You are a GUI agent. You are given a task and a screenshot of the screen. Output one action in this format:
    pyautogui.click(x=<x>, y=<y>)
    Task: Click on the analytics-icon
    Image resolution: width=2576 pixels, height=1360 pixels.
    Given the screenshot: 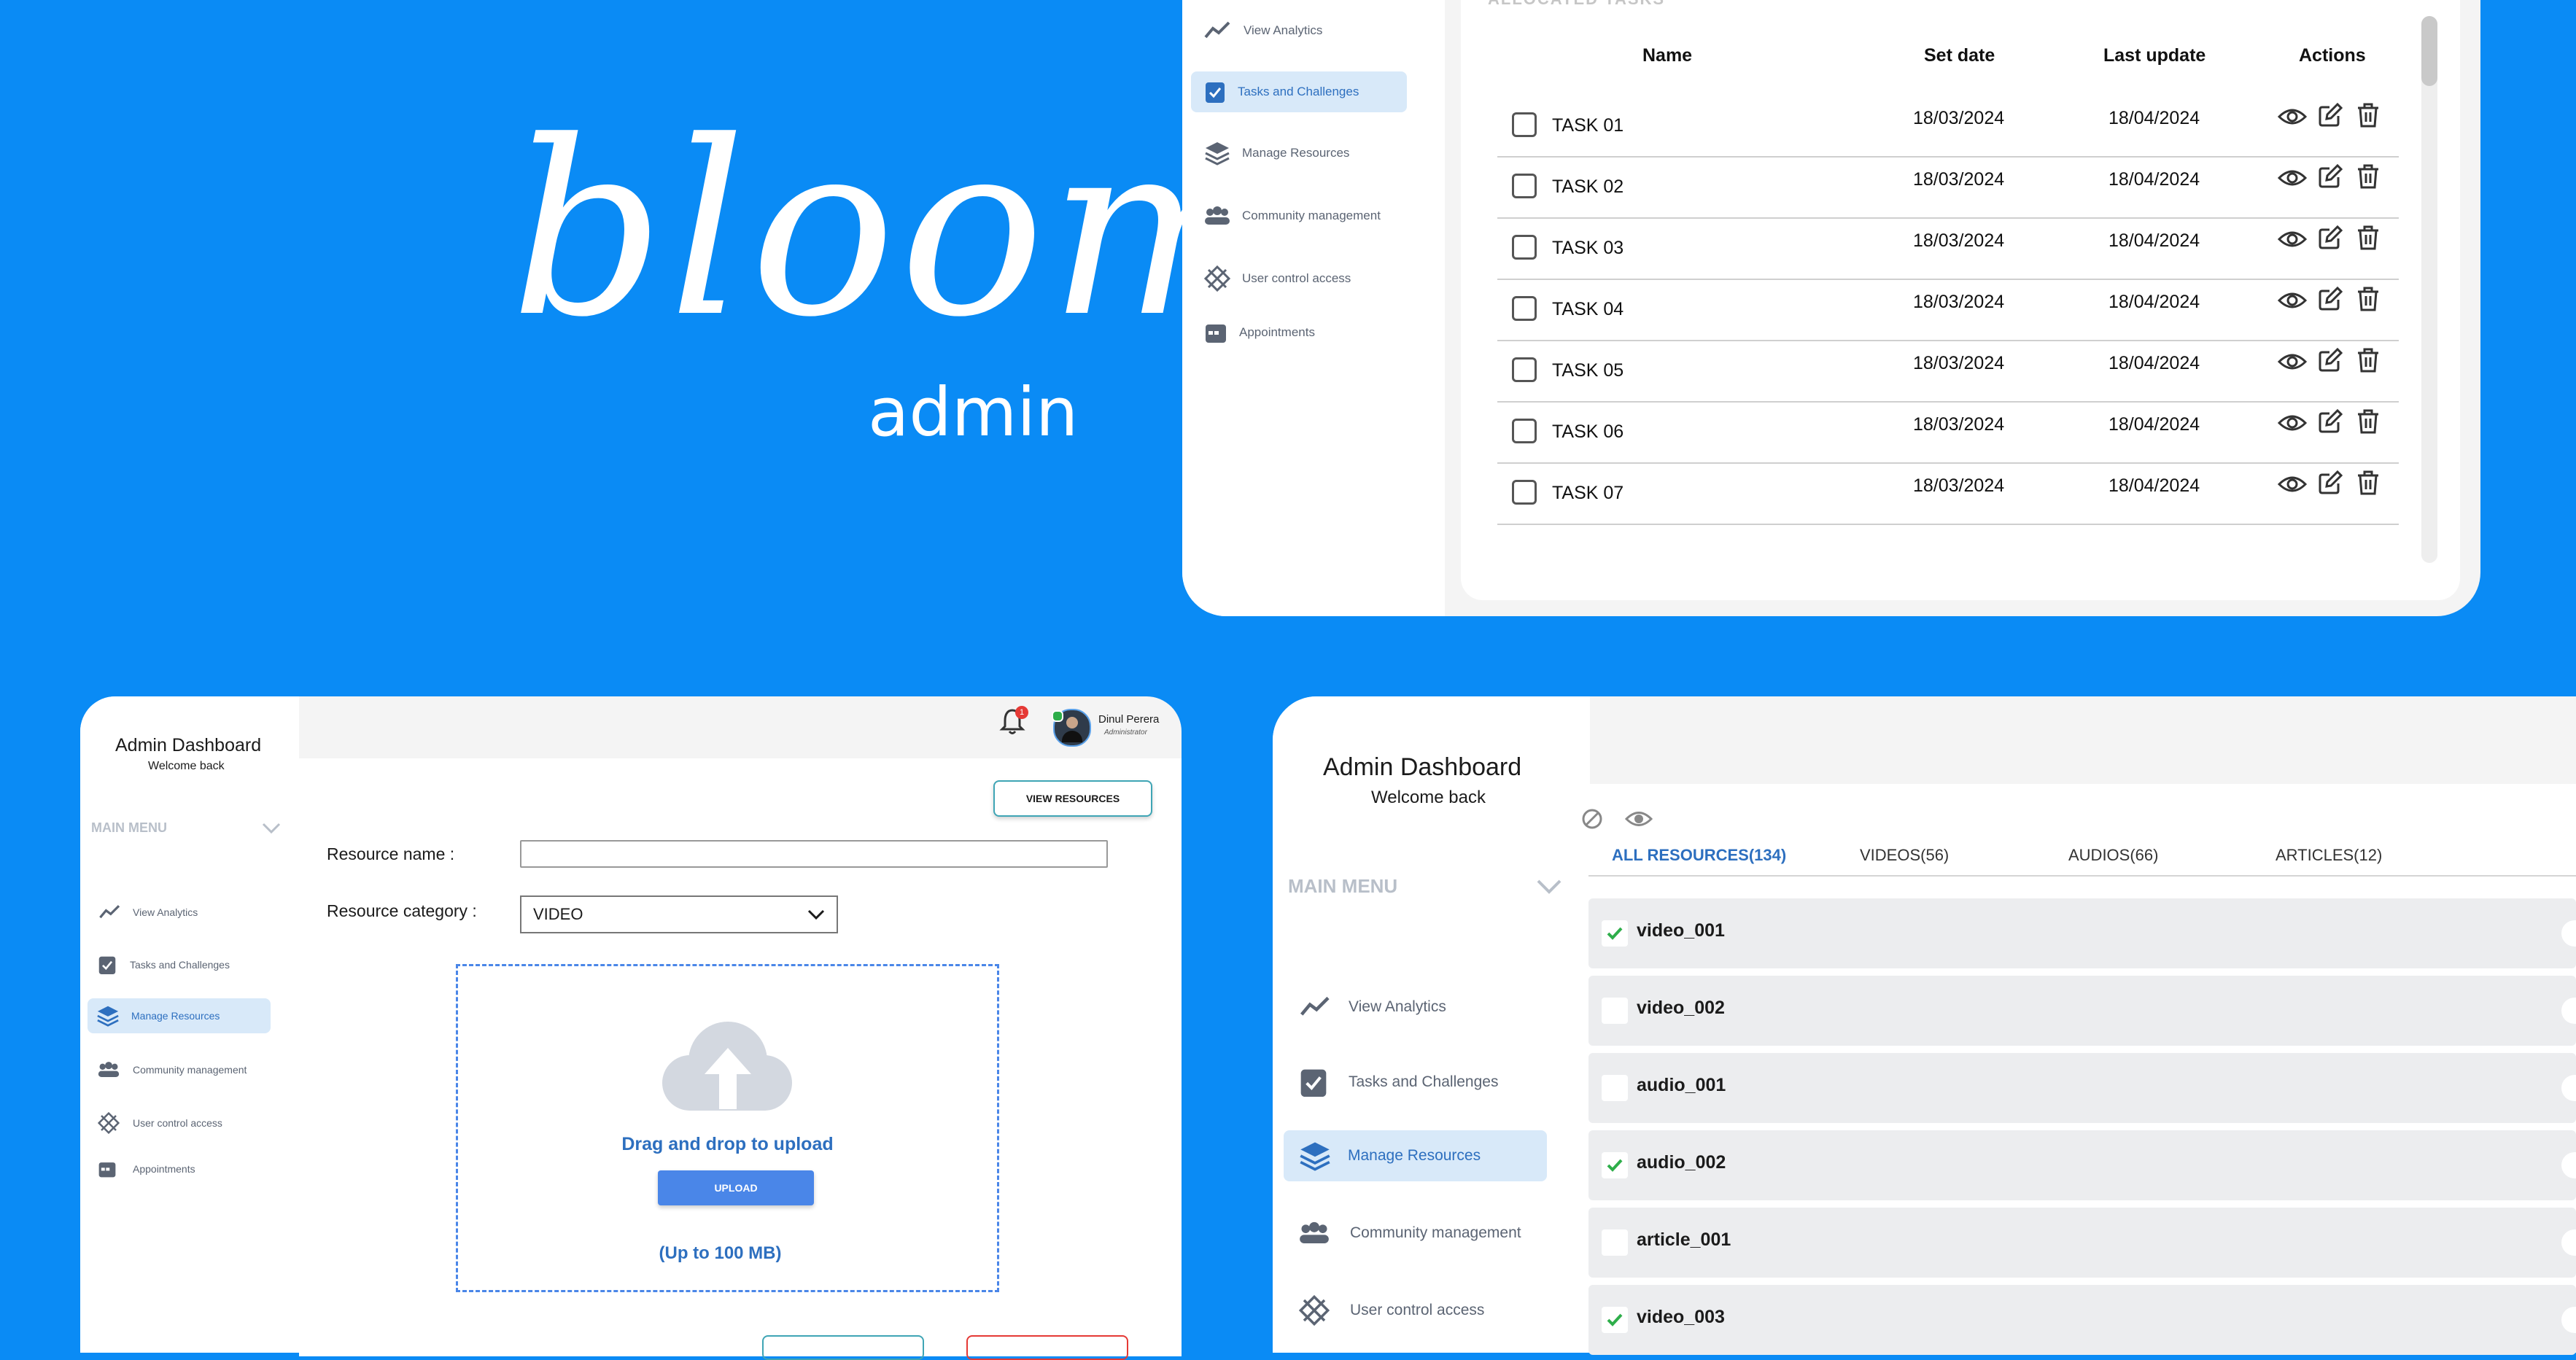 What is the action you would take?
    pyautogui.click(x=1217, y=30)
    